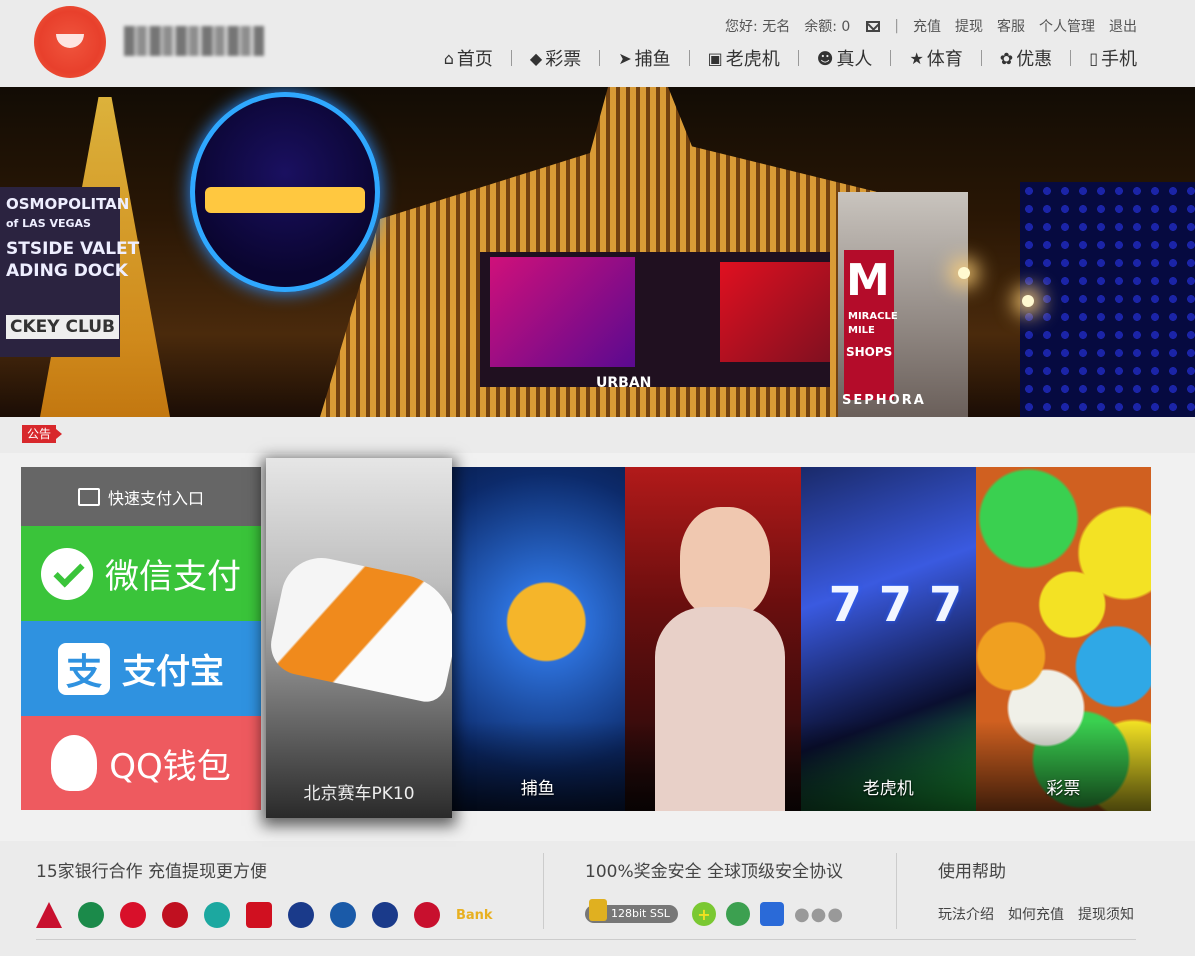  Describe the element at coordinates (944, 59) in the screenshot. I see `nav-label: 体育` at that location.